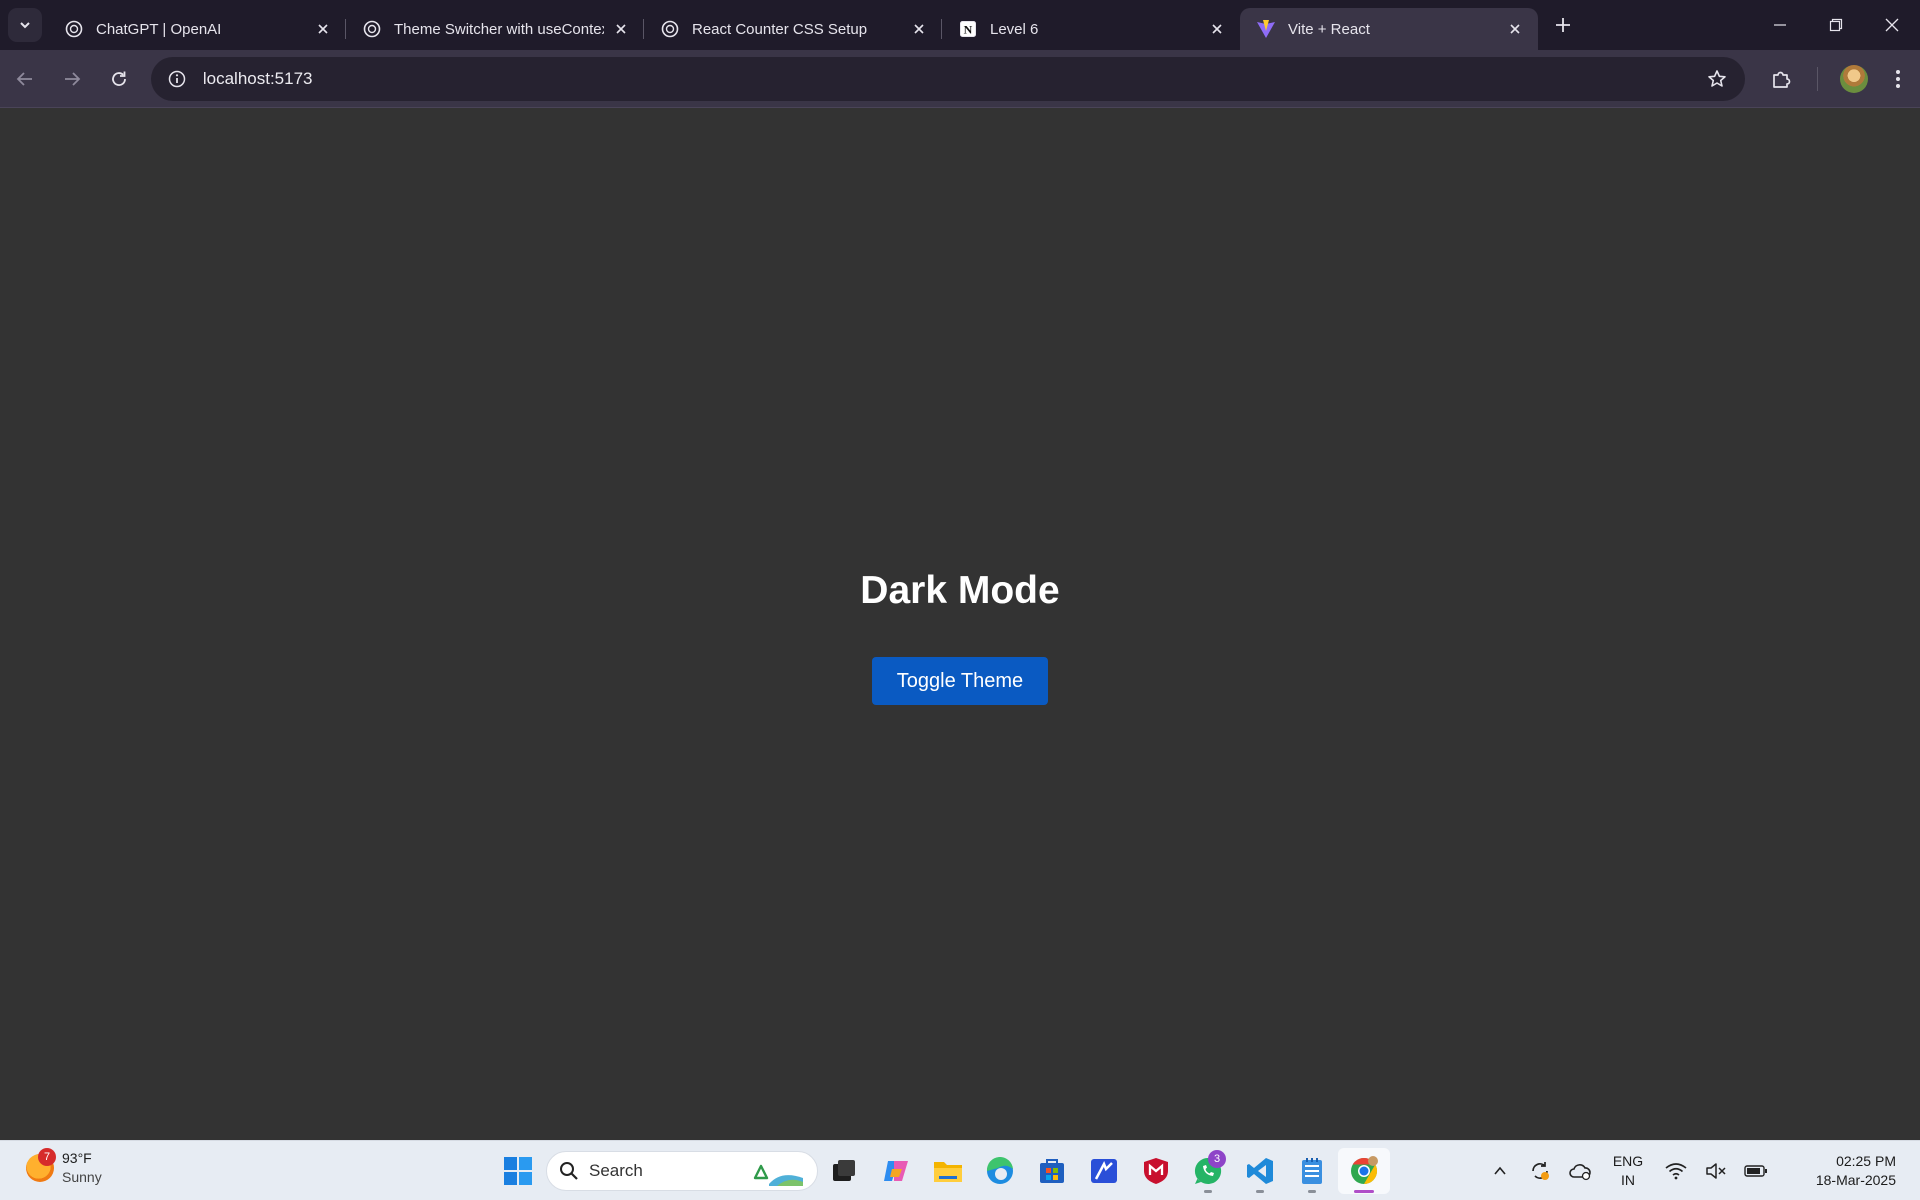  What do you see at coordinates (72, 79) in the screenshot?
I see `forward-button` at bounding box center [72, 79].